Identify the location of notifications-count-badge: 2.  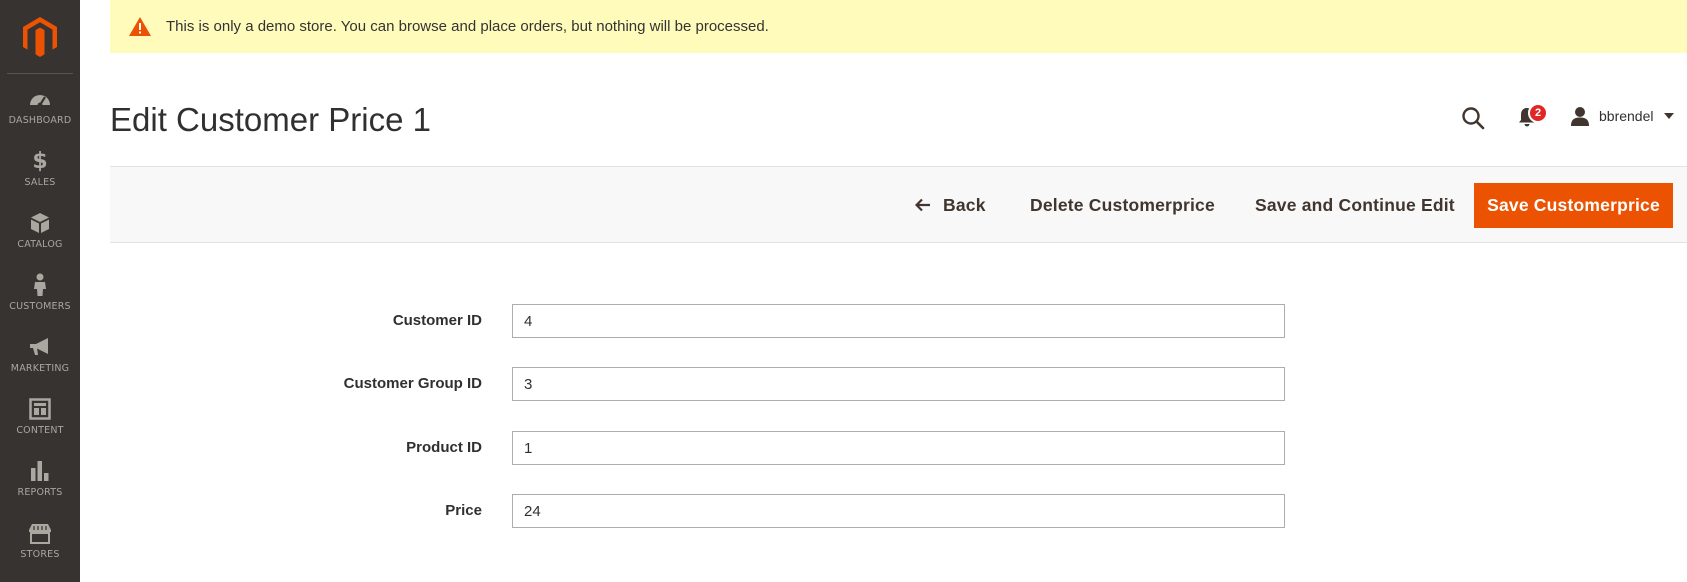
(1538, 113).